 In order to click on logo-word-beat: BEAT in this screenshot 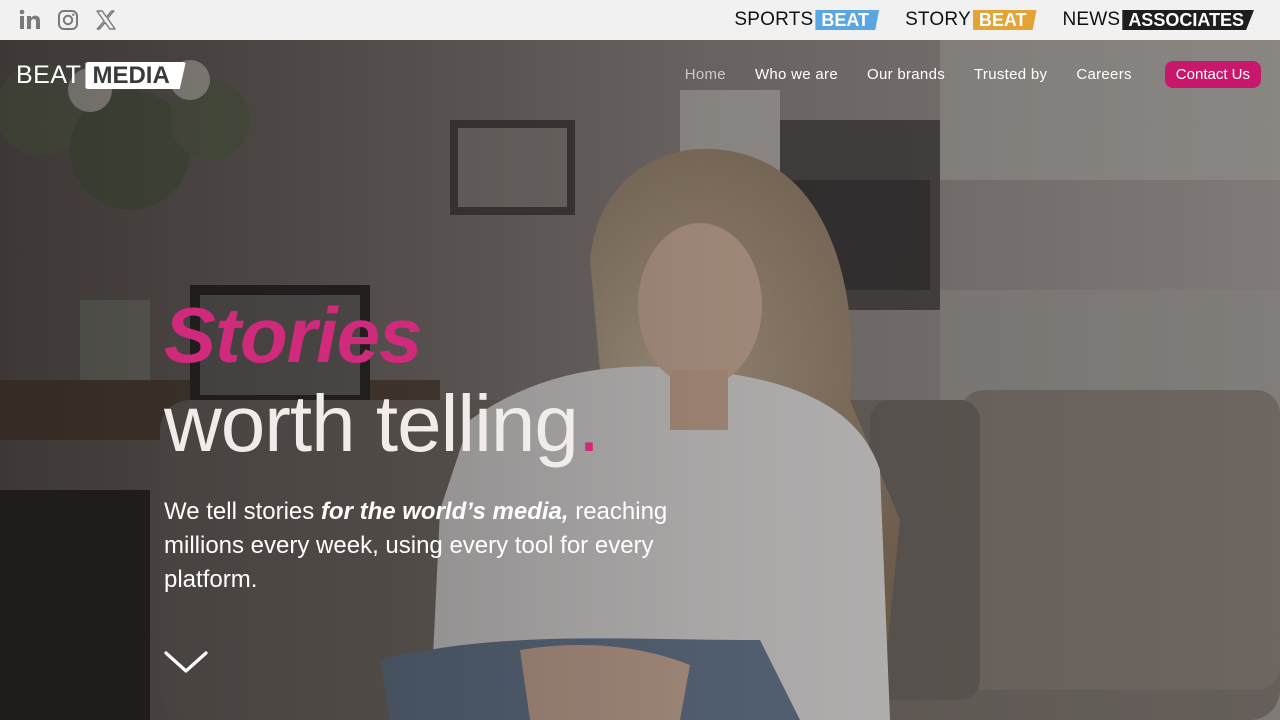, I will do `click(49, 75)`.